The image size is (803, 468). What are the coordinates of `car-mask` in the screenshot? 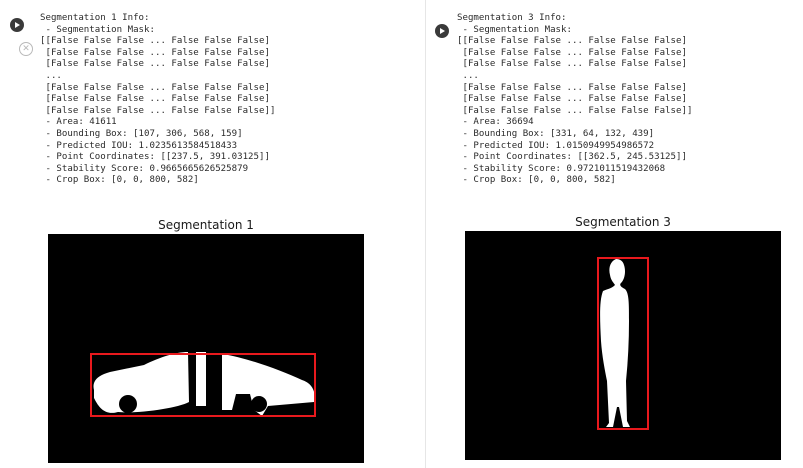 It's located at (204, 384).